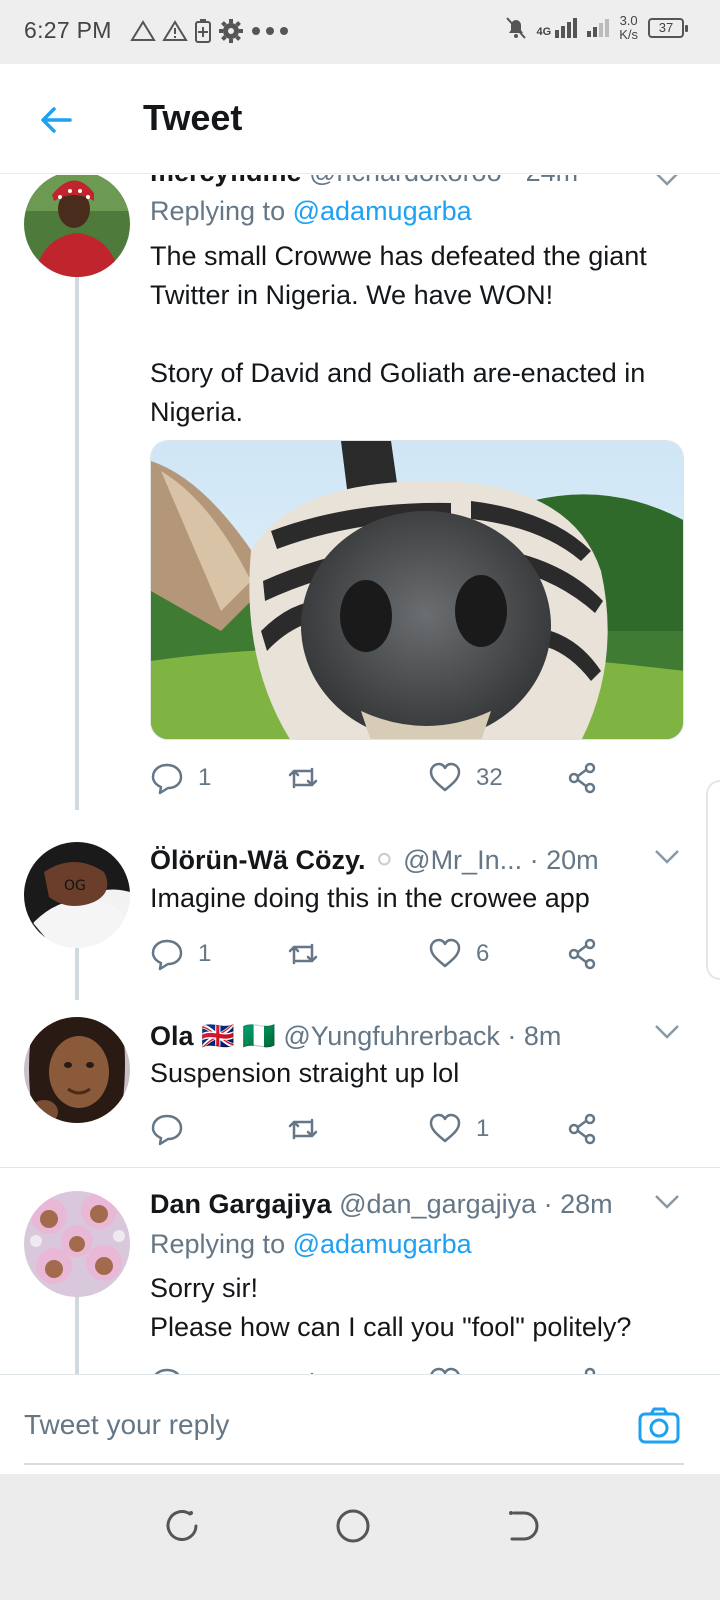 This screenshot has width=720, height=1600. Describe the element at coordinates (218, 211) in the screenshot. I see `replying-to-label: Replying to` at that location.